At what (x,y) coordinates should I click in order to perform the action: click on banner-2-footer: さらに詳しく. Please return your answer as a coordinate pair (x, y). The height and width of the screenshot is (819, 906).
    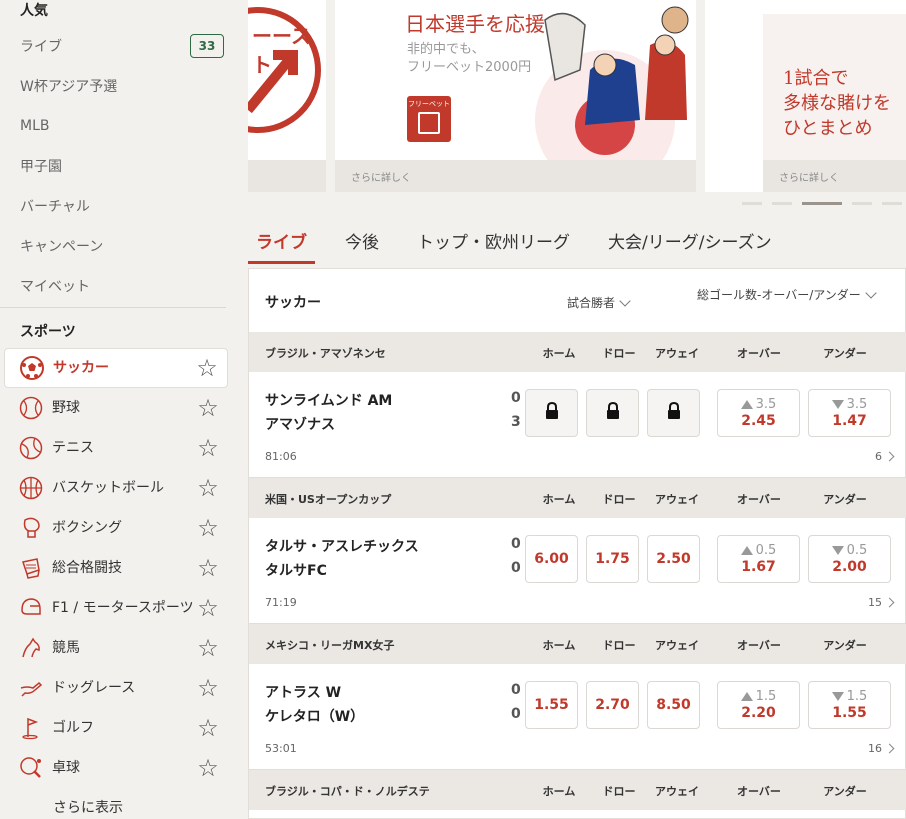
    Looking at the image, I should click on (515, 176).